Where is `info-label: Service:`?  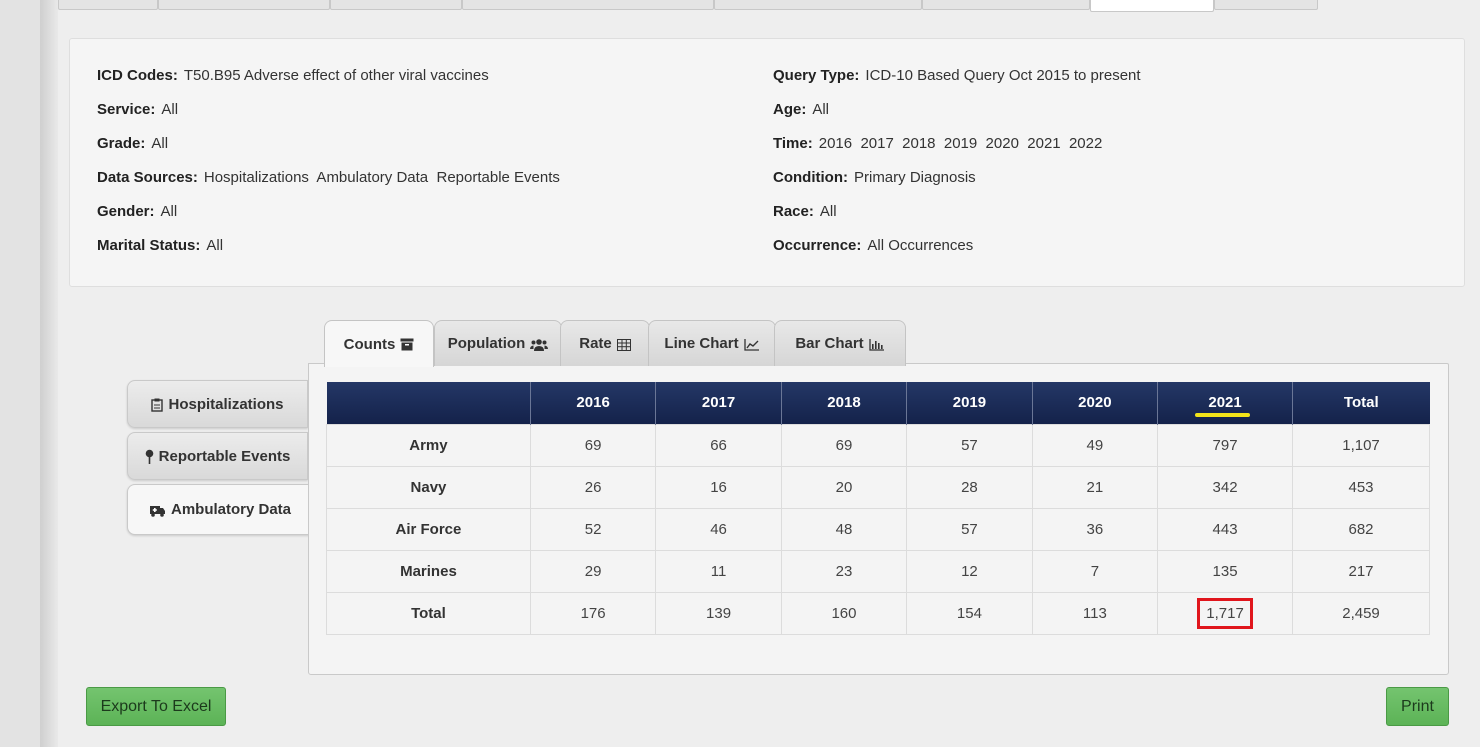 info-label: Service: is located at coordinates (126, 109).